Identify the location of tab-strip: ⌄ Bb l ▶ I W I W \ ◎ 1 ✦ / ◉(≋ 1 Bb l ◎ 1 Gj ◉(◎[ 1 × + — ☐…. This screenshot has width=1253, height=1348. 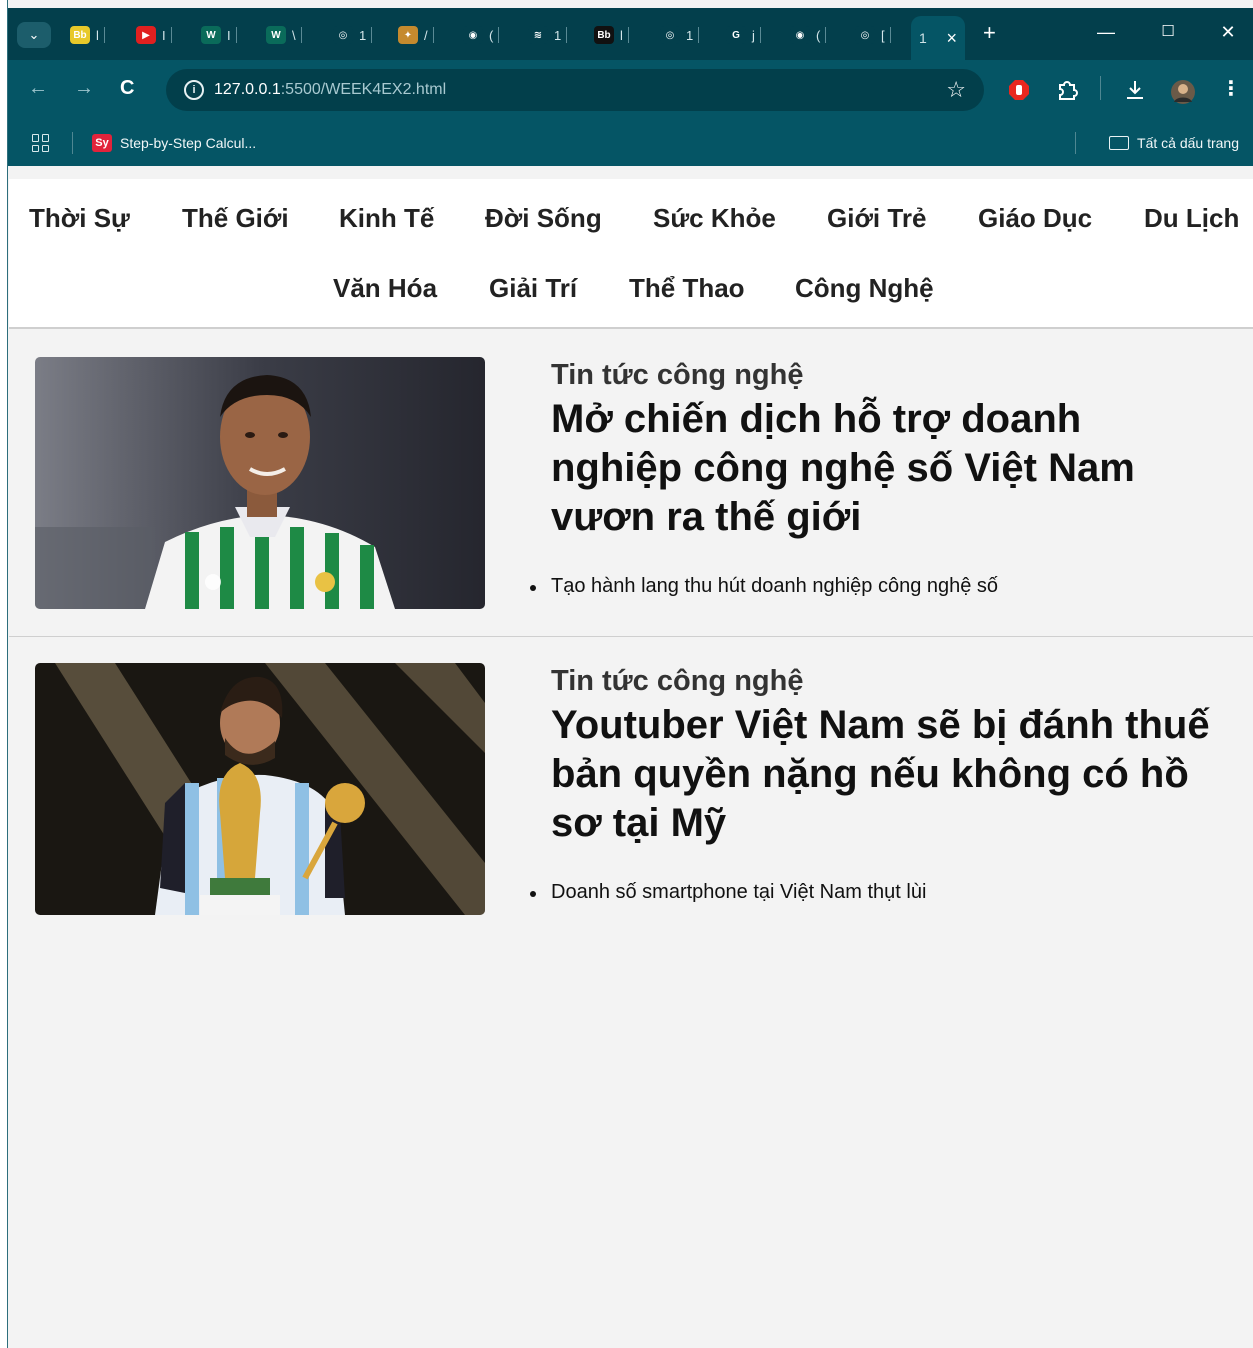
(630, 34).